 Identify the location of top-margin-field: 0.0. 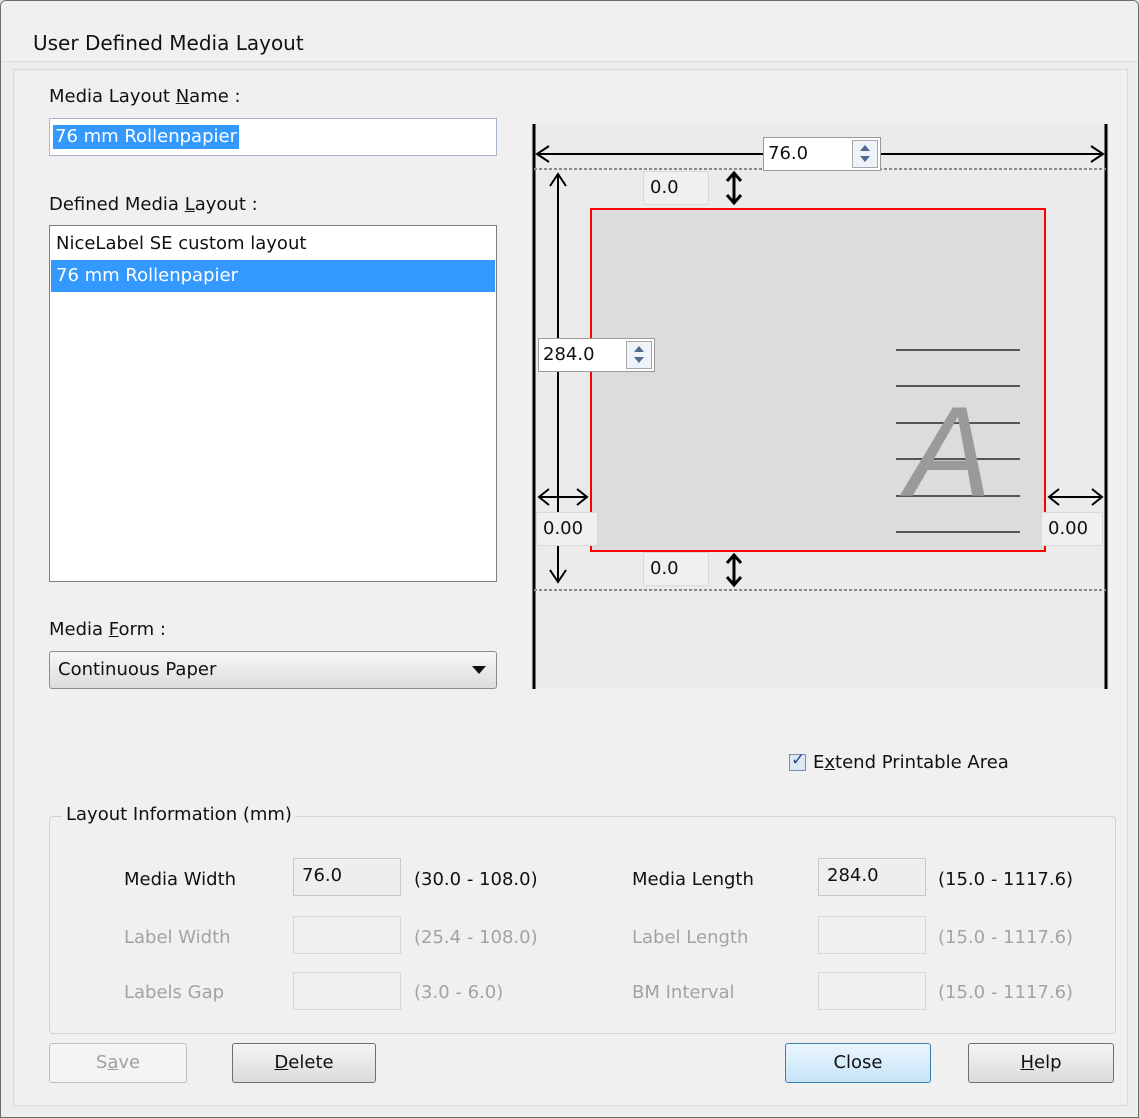
(676, 188).